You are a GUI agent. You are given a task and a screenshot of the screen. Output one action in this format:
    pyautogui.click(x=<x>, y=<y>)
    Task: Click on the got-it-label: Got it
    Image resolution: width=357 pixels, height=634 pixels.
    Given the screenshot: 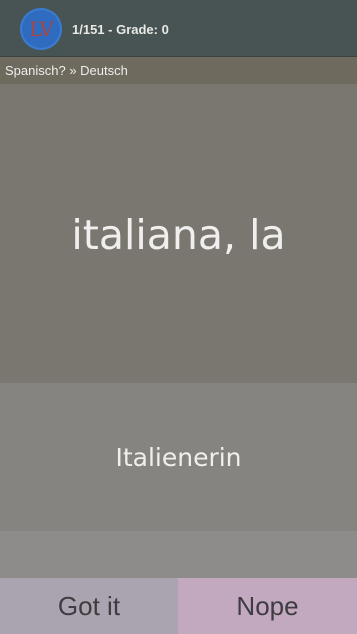 What is the action you would take?
    pyautogui.click(x=89, y=605)
    